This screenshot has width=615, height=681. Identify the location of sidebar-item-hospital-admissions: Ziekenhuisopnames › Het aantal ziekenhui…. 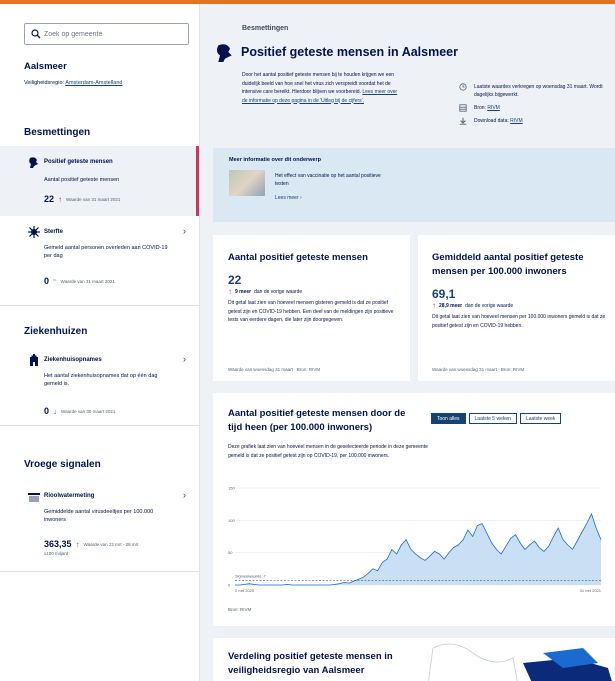
(99, 384).